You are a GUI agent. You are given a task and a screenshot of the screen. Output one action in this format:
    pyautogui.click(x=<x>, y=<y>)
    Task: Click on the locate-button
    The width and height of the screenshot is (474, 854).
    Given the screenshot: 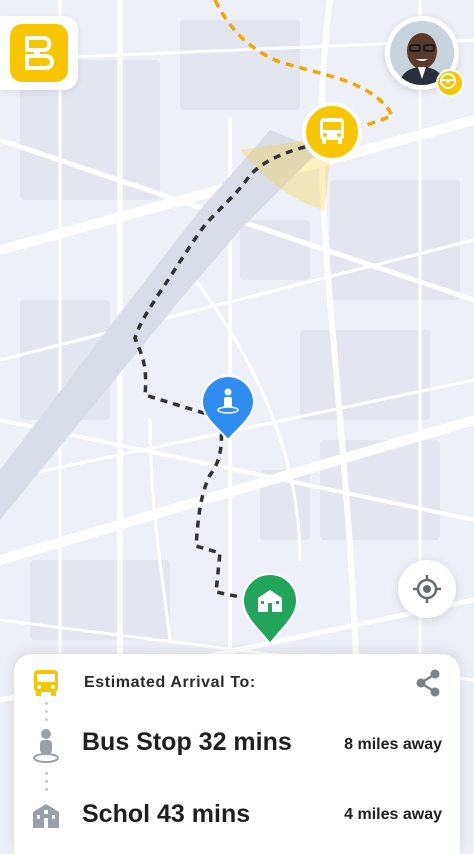 What is the action you would take?
    pyautogui.click(x=427, y=589)
    